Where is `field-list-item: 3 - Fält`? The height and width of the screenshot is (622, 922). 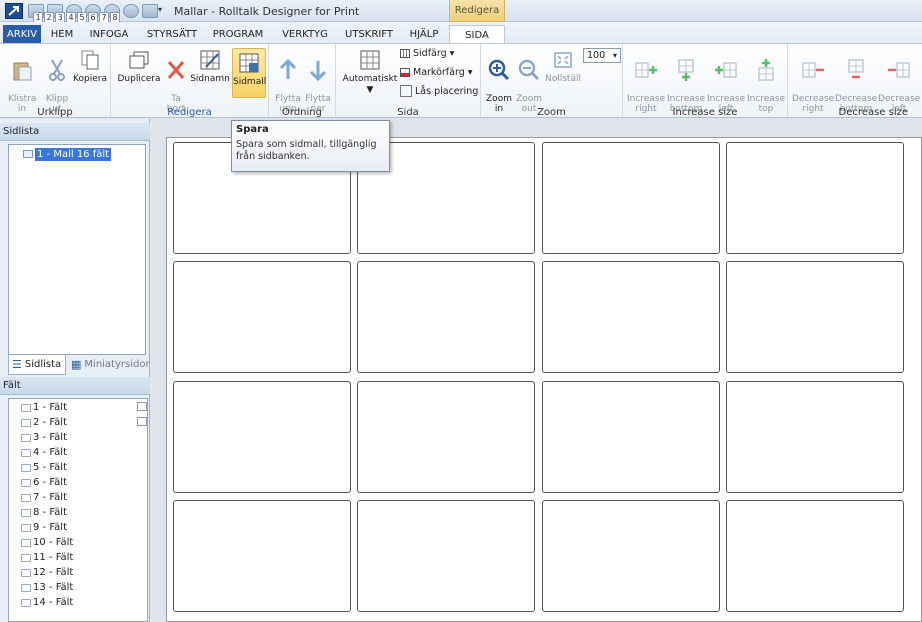 field-list-item: 3 - Fält is located at coordinates (44, 437).